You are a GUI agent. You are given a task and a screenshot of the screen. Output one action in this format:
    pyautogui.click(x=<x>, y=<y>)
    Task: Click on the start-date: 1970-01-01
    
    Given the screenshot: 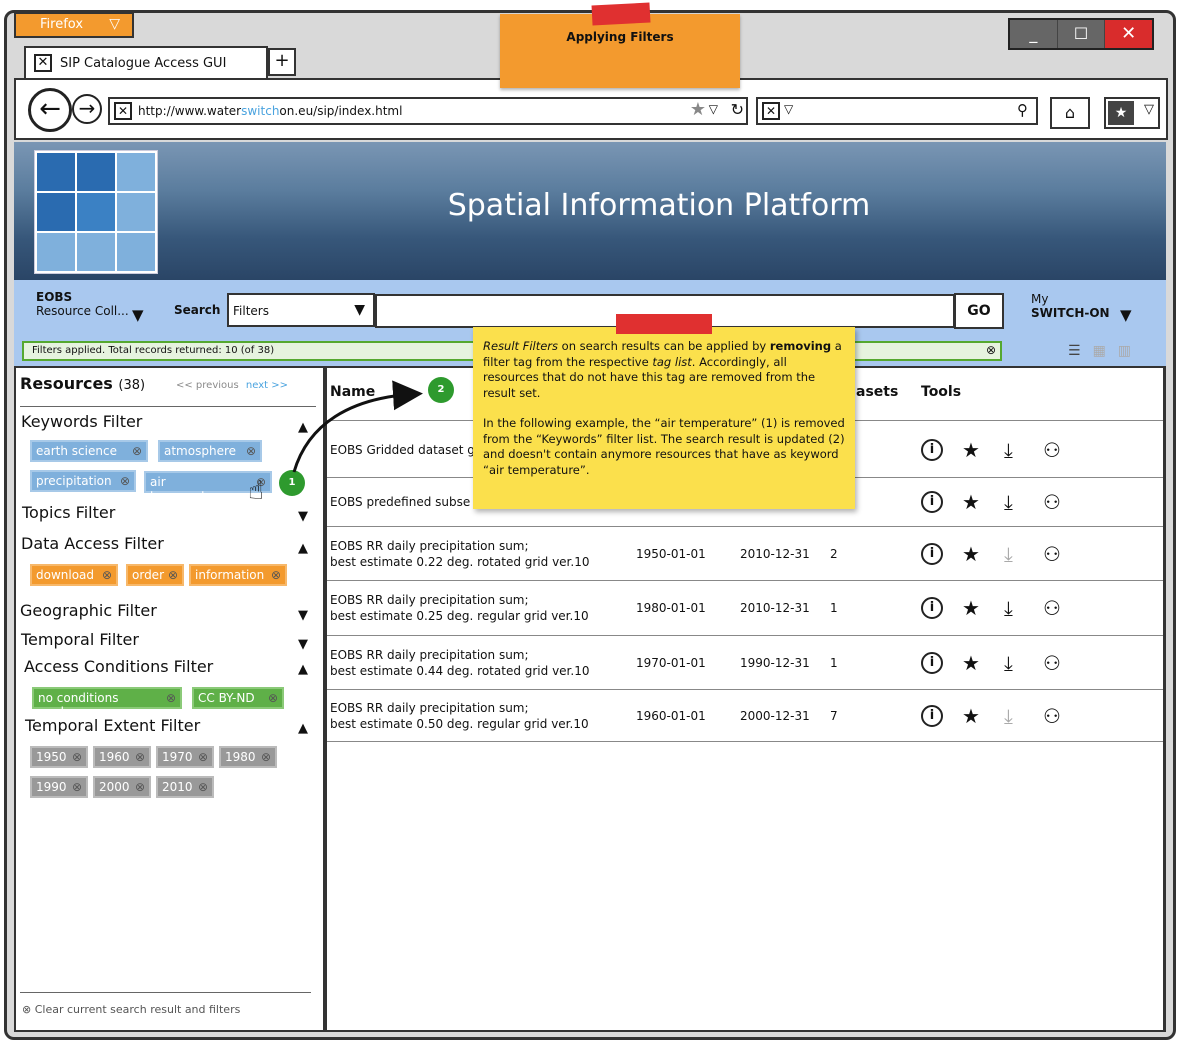 What is the action you would take?
    pyautogui.click(x=671, y=662)
    